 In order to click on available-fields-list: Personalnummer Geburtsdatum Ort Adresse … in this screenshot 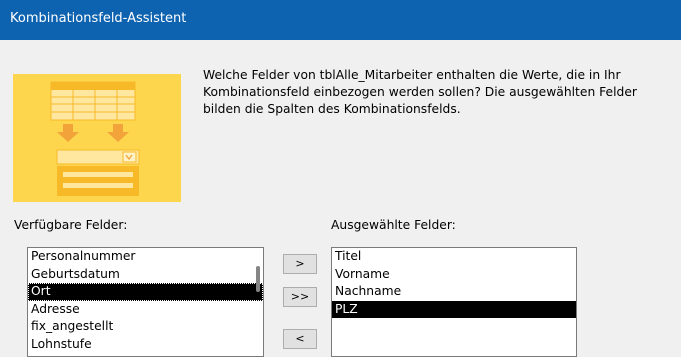, I will do `click(145, 302)`.